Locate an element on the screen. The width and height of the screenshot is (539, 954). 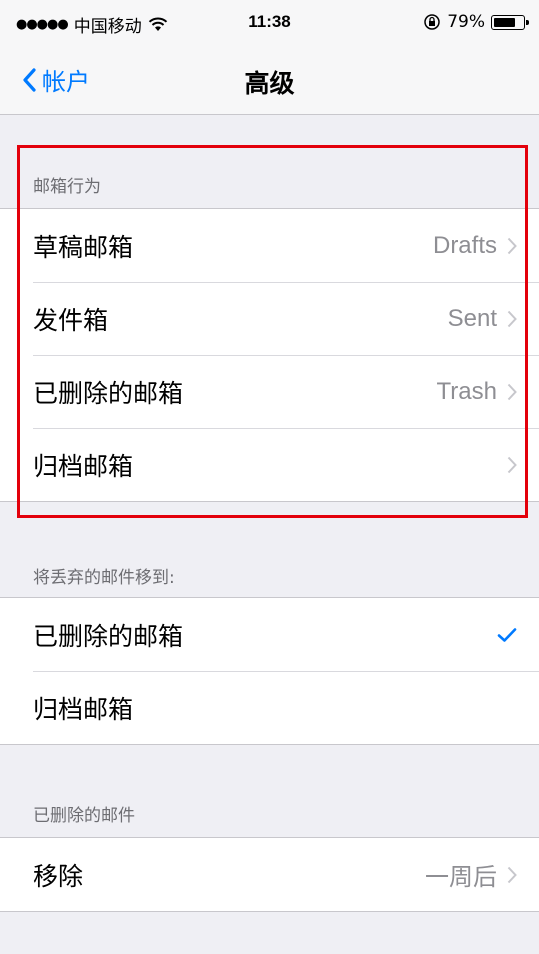
row-remove: 移除 一周后 is located at coordinates (269, 874).